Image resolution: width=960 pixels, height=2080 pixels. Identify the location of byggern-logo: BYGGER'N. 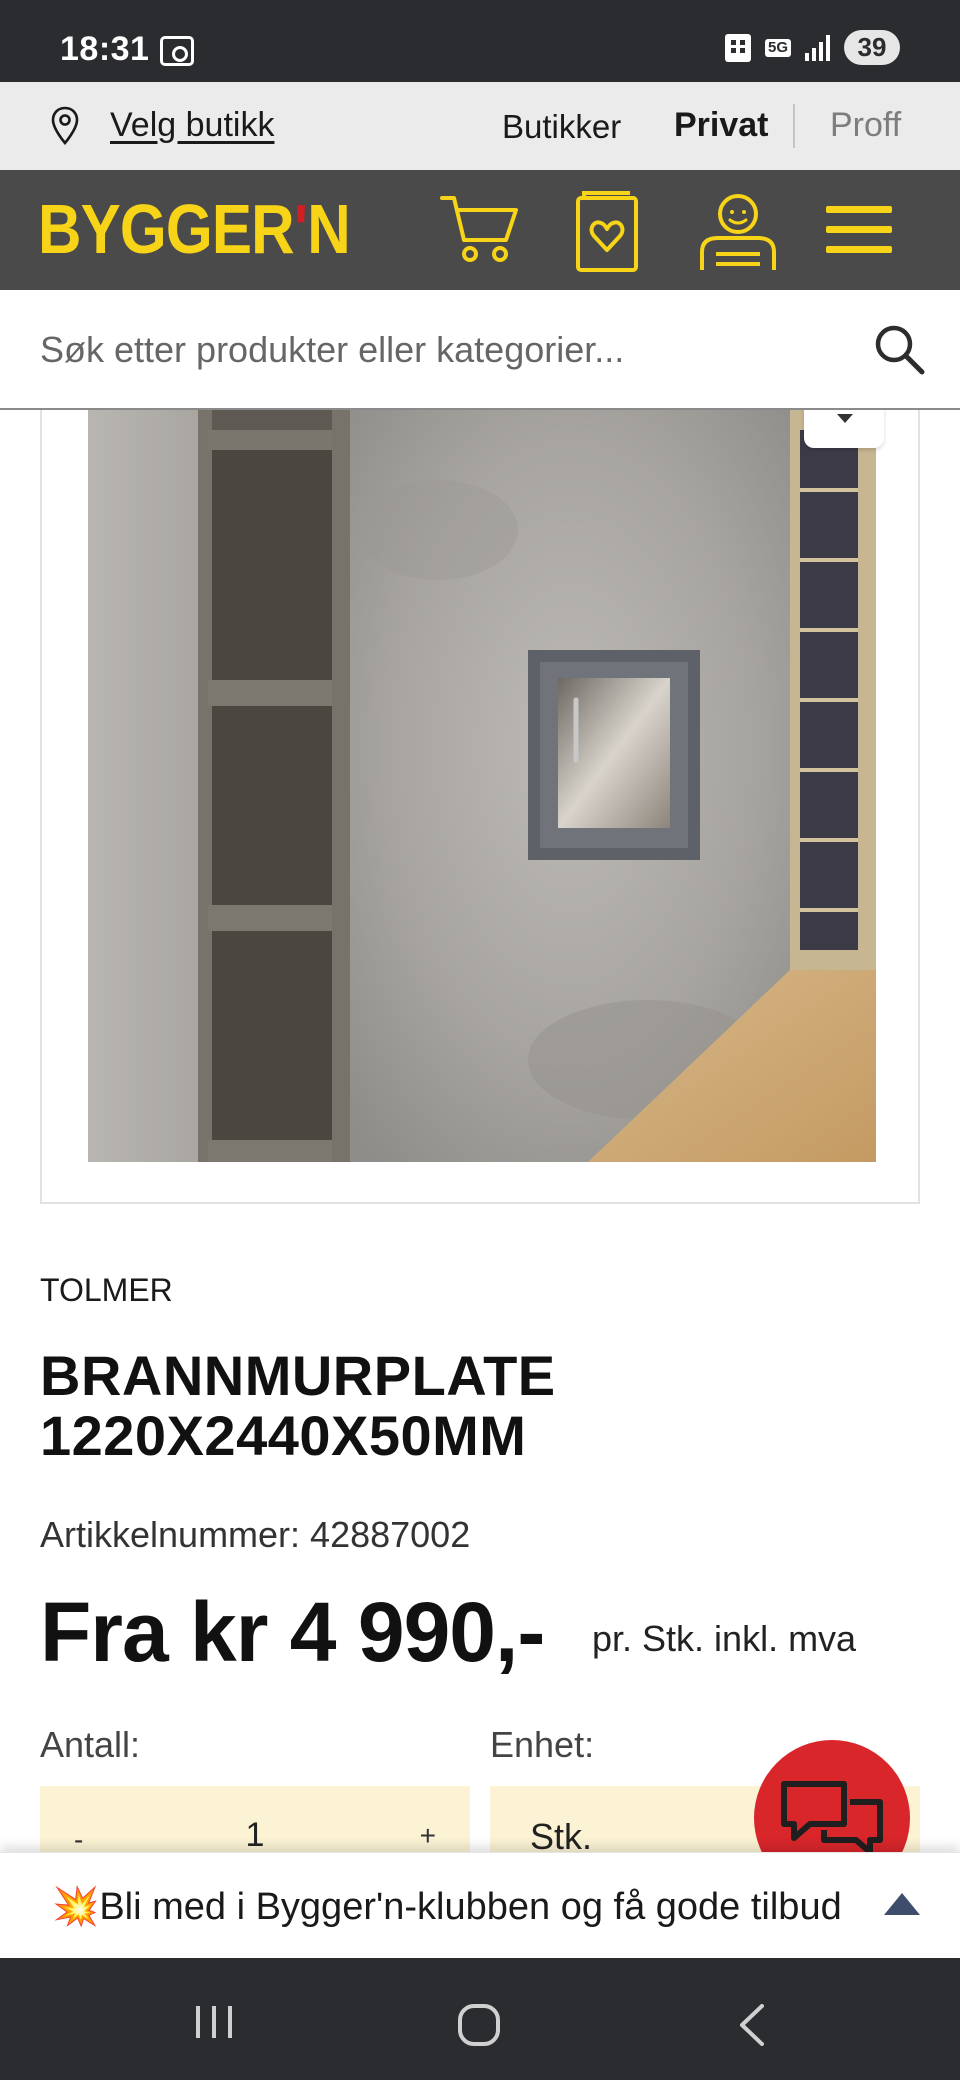
(194, 229).